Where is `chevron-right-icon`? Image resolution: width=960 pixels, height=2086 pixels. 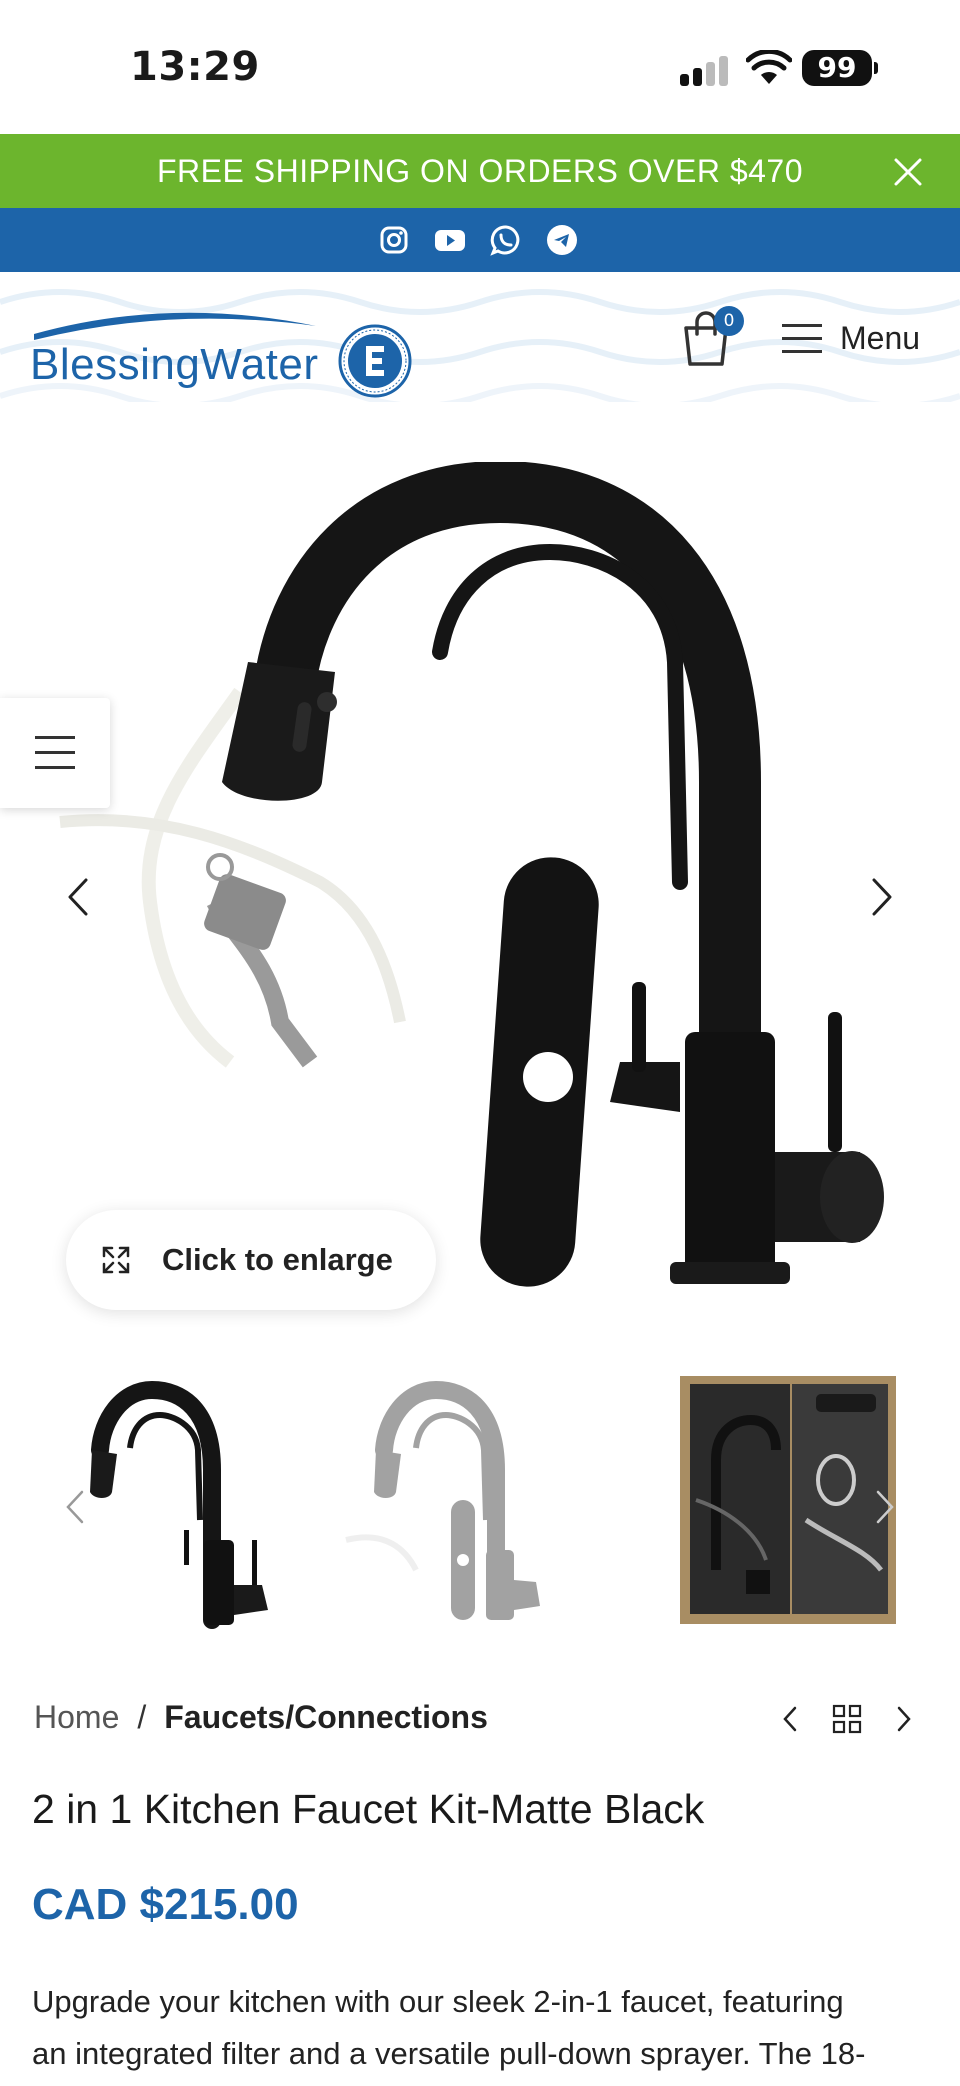
chevron-right-icon is located at coordinates (904, 1719).